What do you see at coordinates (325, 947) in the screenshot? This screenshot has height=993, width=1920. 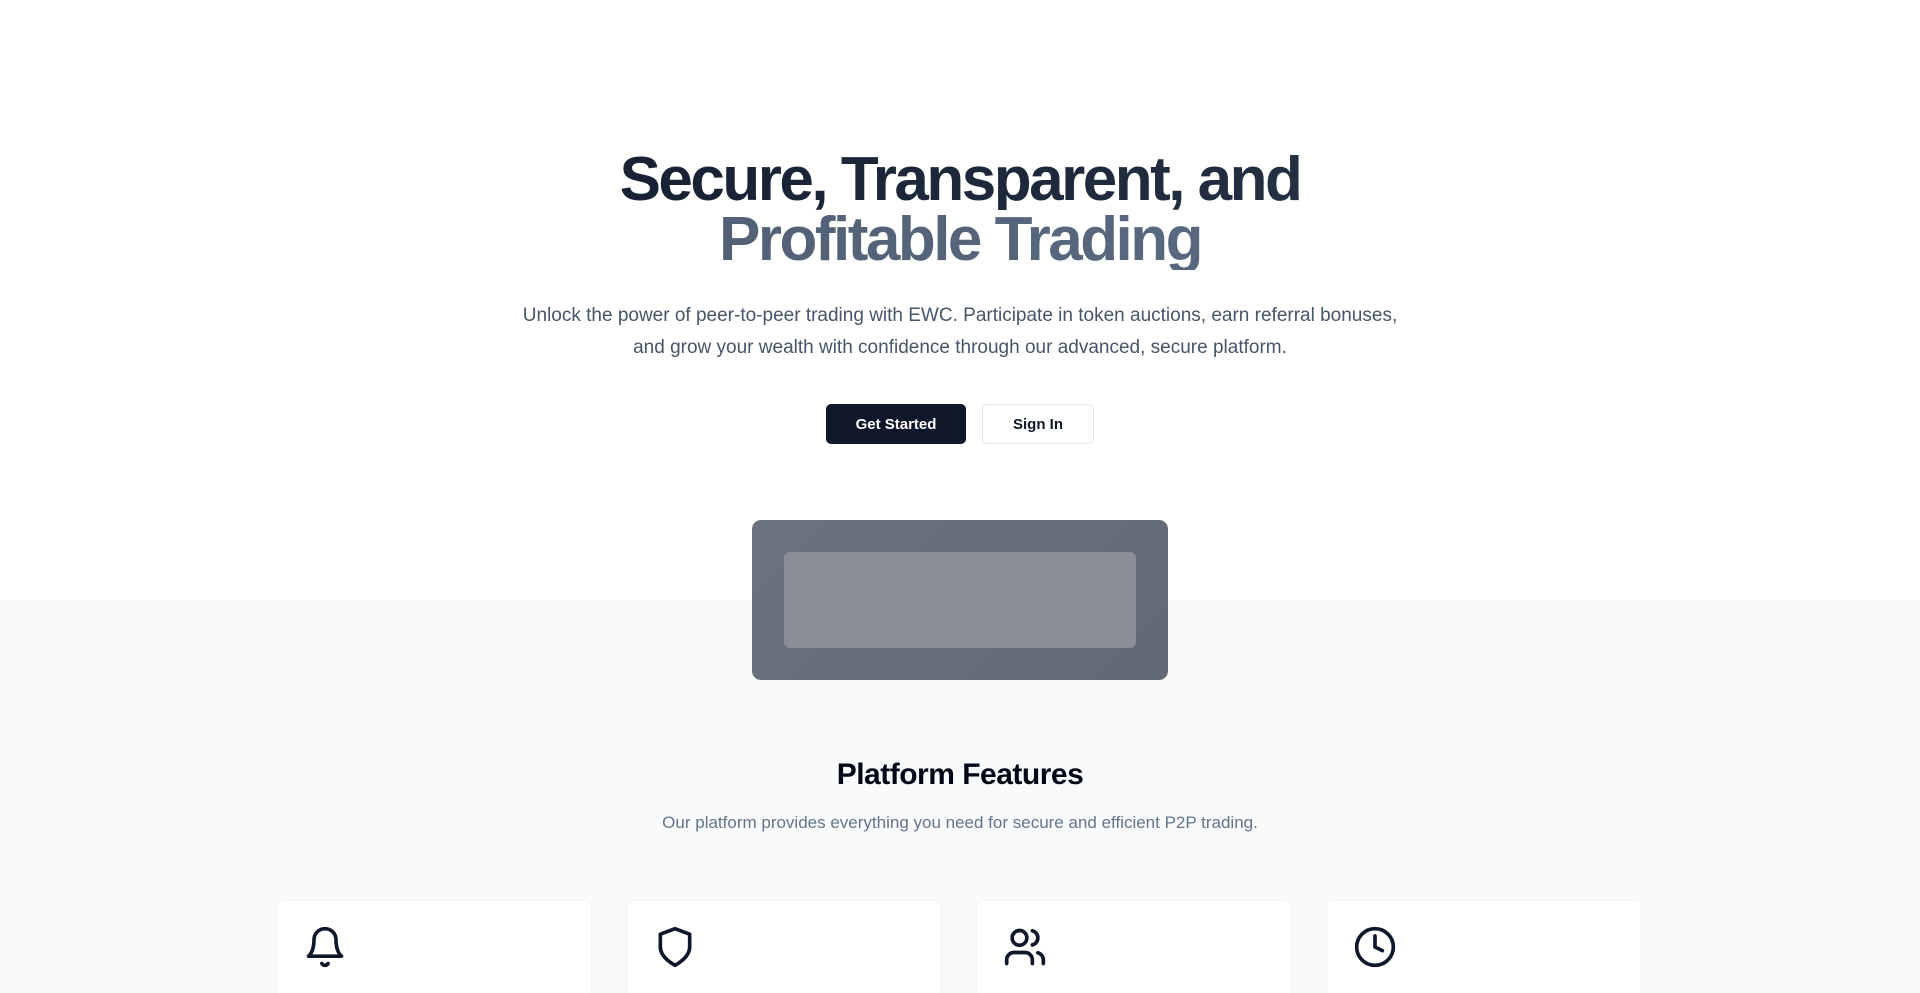 I see `bell-icon` at bounding box center [325, 947].